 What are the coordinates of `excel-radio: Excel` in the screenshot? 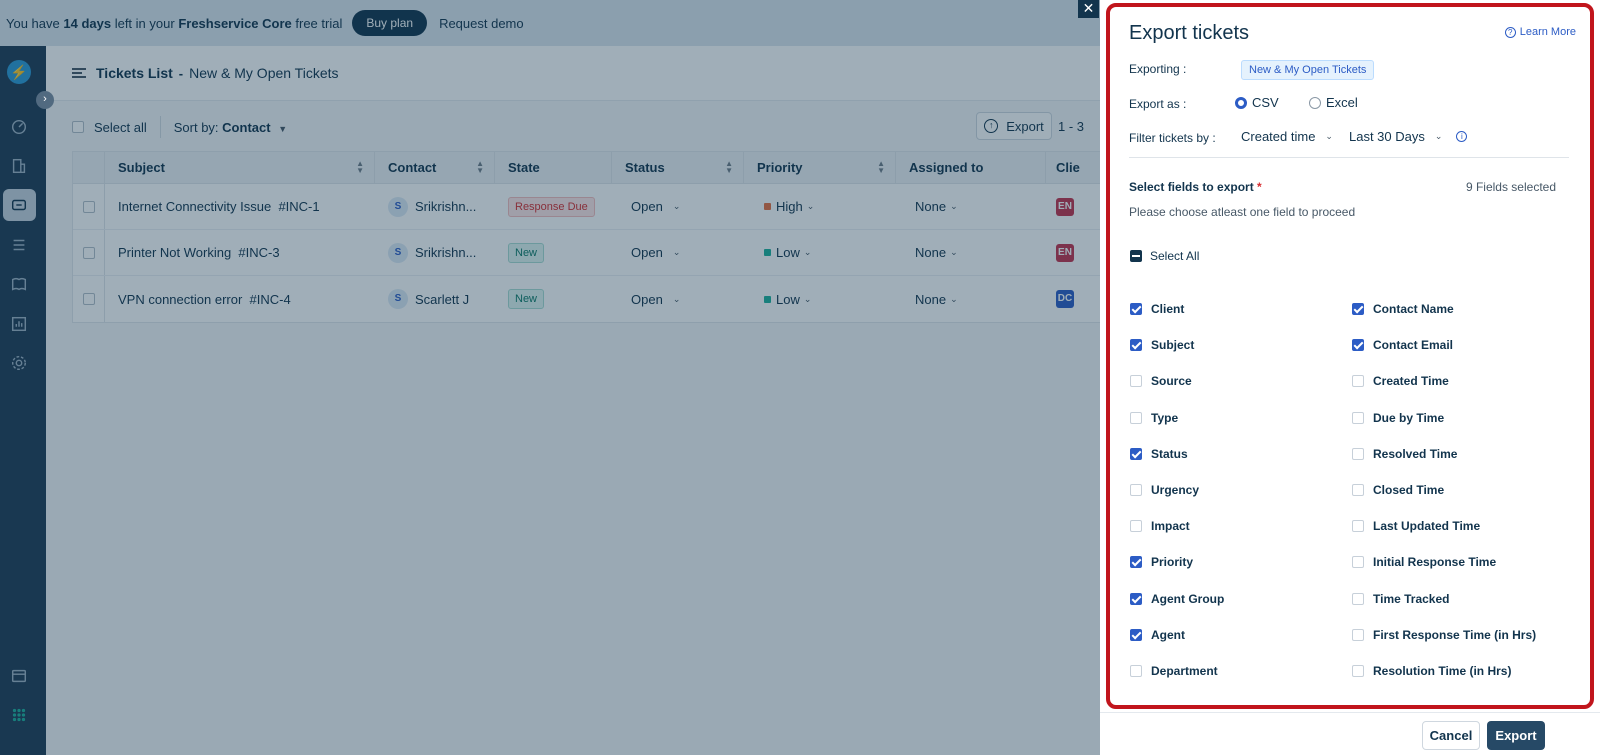 It's located at (1333, 102).